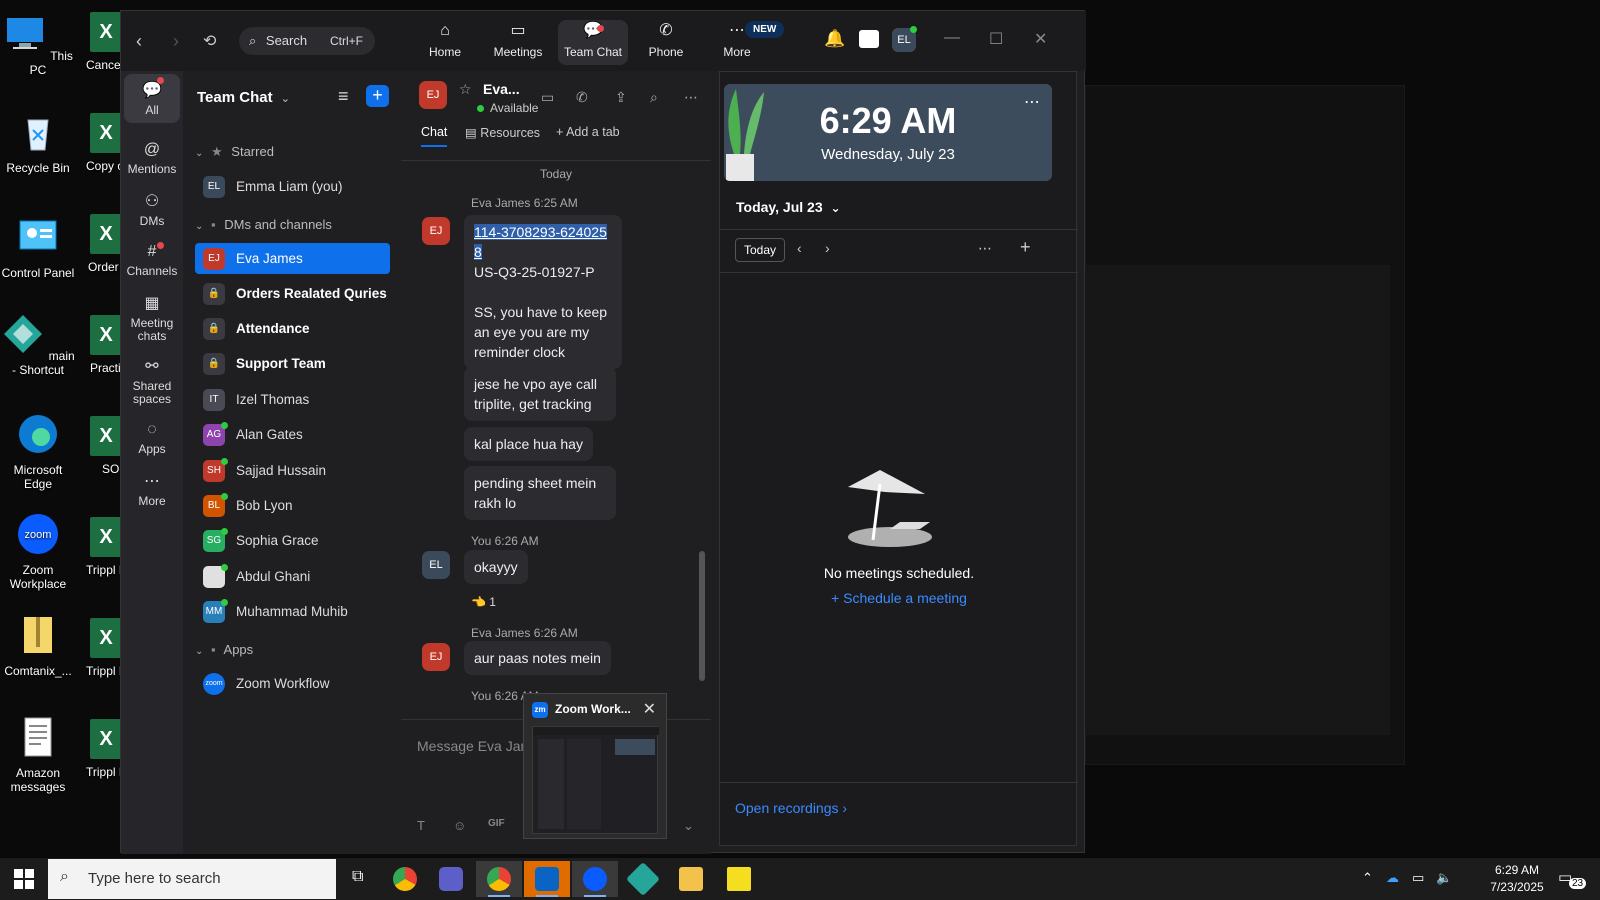 The height and width of the screenshot is (900, 1600). I want to click on section-apps: ⌄ ▪ Apps, so click(224, 649).